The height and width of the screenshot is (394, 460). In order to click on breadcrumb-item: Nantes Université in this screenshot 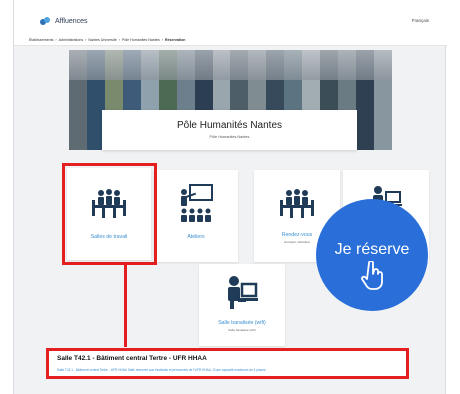, I will do `click(102, 40)`.